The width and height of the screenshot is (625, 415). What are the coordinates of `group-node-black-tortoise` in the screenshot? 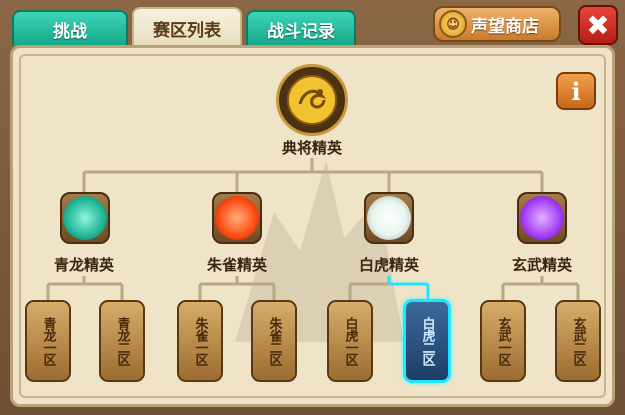 It's located at (542, 218).